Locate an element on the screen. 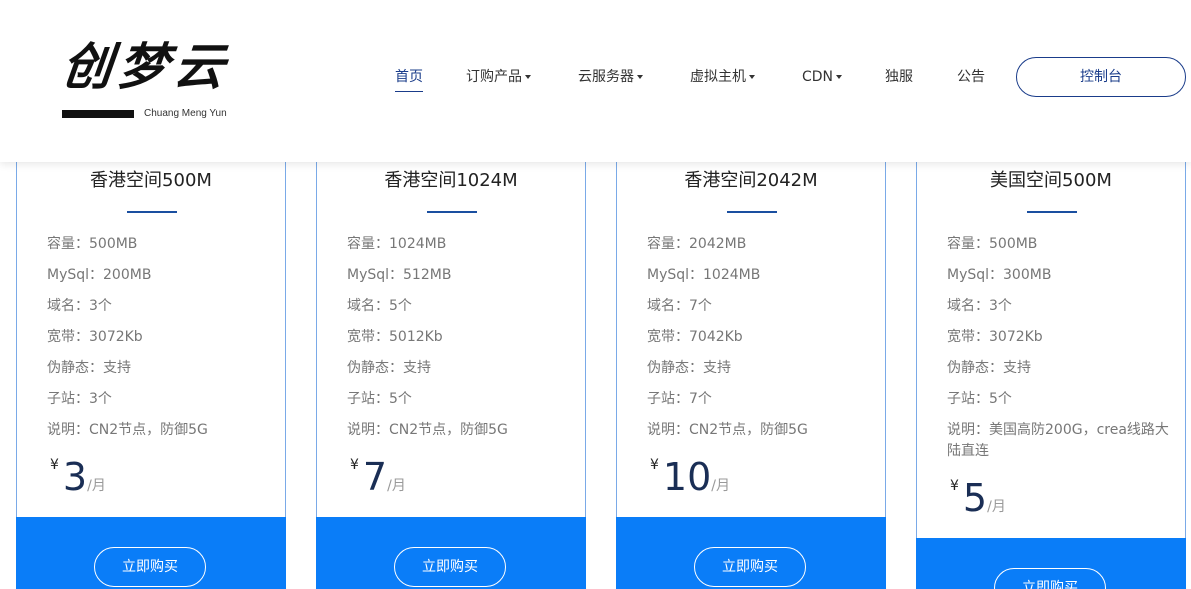 The width and height of the screenshot is (1191, 589). spec-mysql: MySql：1024MB is located at coordinates (704, 275).